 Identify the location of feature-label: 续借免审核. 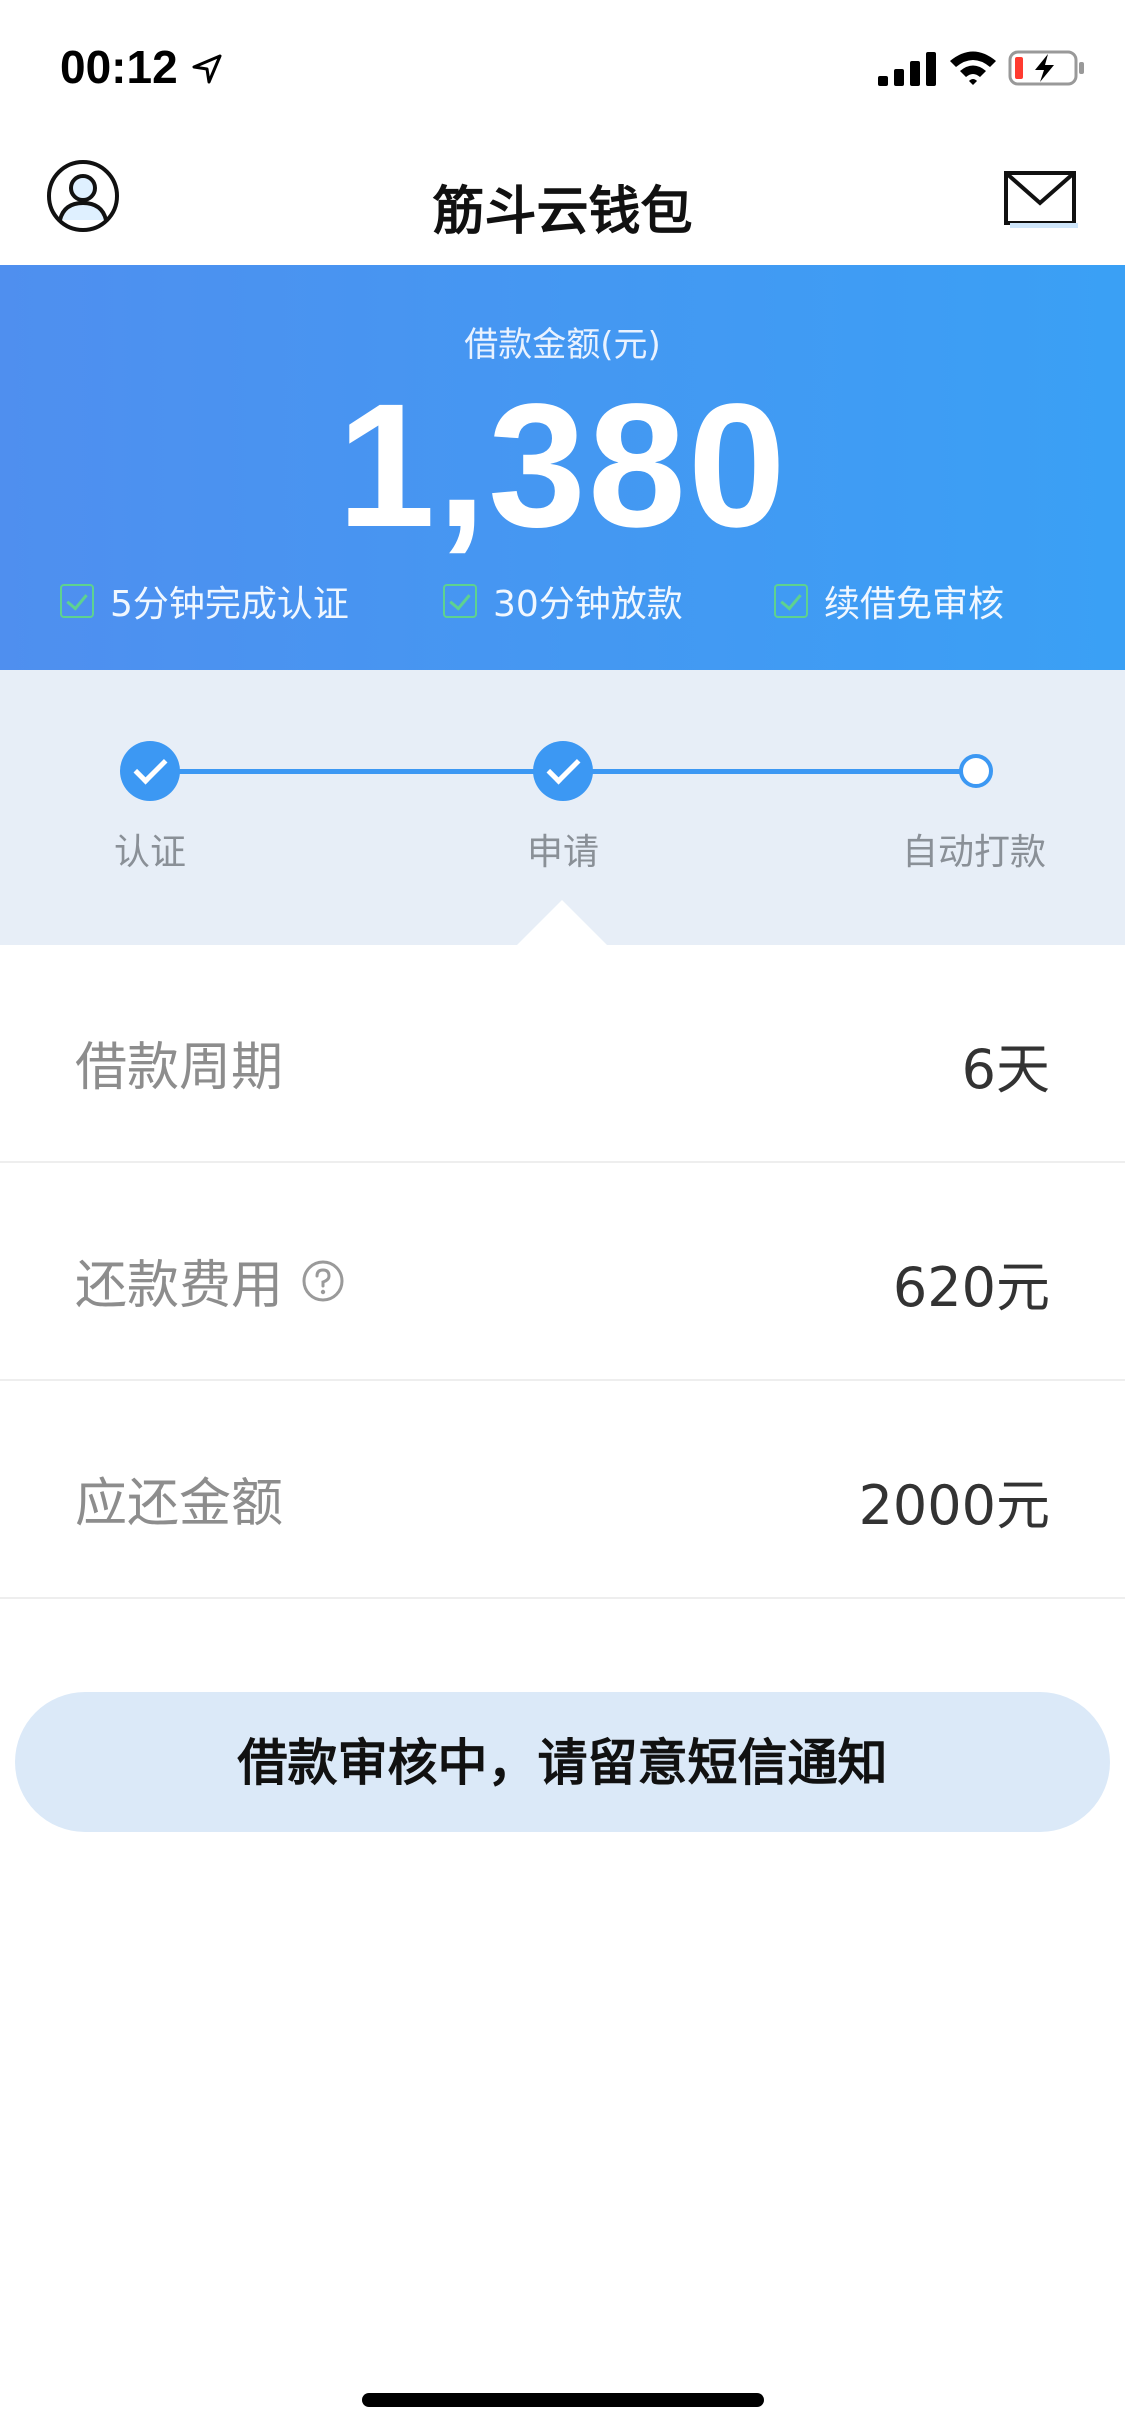
(914, 604).